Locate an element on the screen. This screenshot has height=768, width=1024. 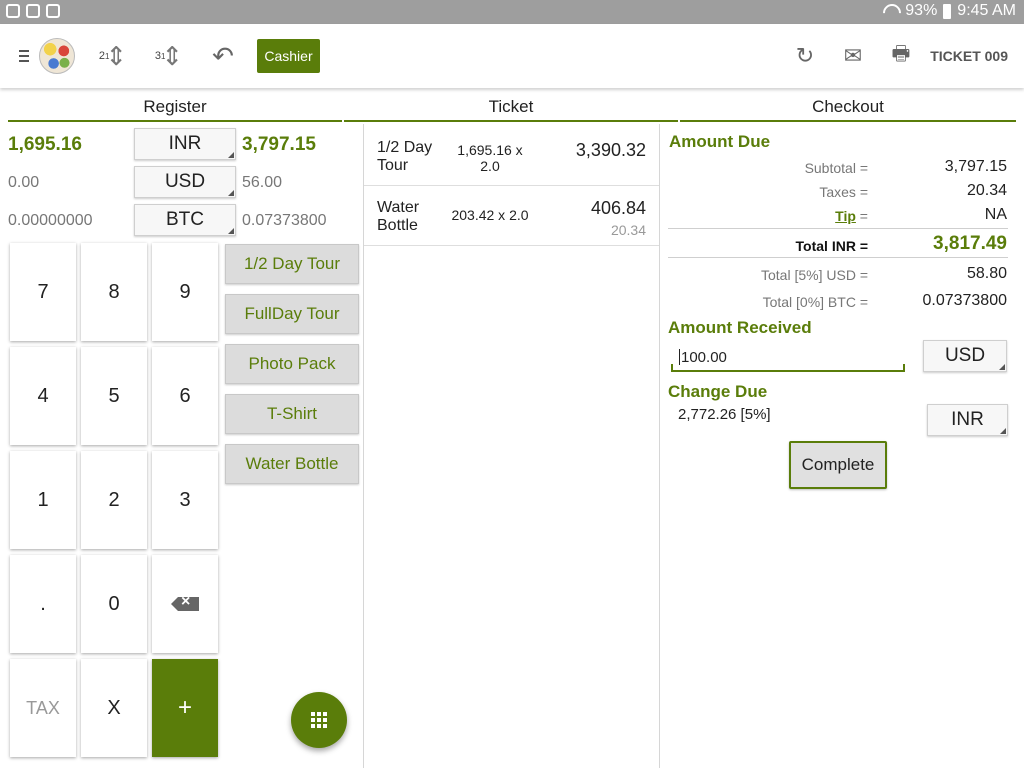
usd-total-value: 56.00 is located at coordinates (262, 182).